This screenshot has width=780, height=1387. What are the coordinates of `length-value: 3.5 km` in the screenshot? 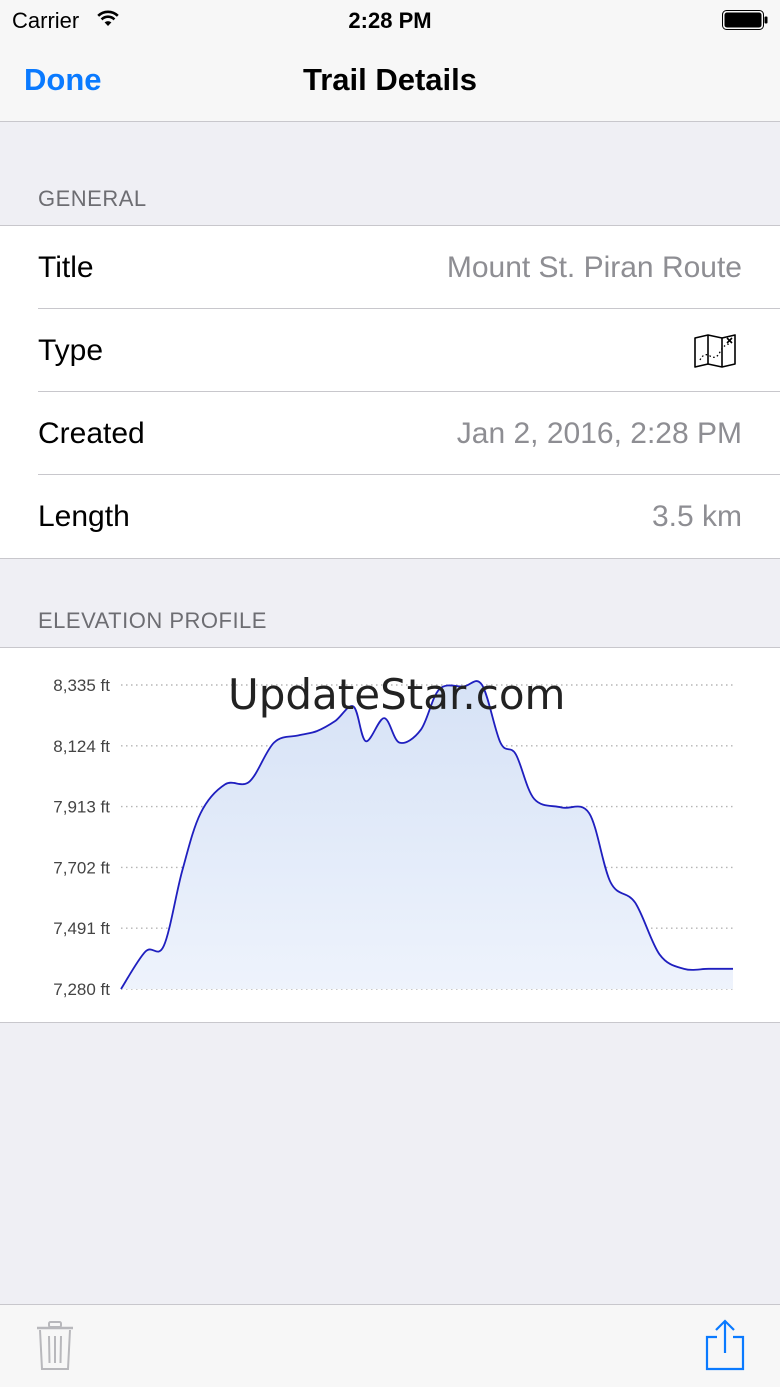 It's located at (696, 516).